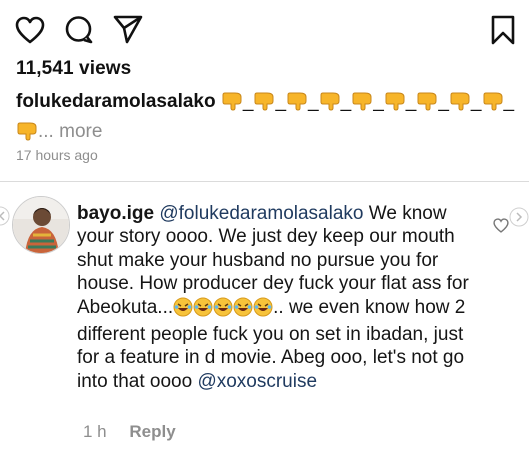 The image size is (529, 469). Describe the element at coordinates (70, 131) in the screenshot. I see `caption-more-link: ... more` at that location.